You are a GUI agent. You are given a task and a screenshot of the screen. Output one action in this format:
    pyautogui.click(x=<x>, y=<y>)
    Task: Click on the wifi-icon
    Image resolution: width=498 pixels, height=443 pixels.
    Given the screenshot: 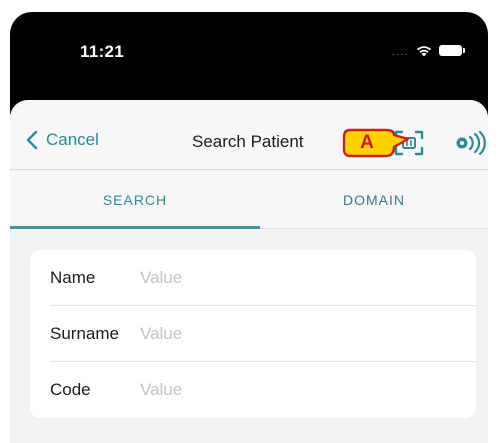 What is the action you would take?
    pyautogui.click(x=424, y=51)
    